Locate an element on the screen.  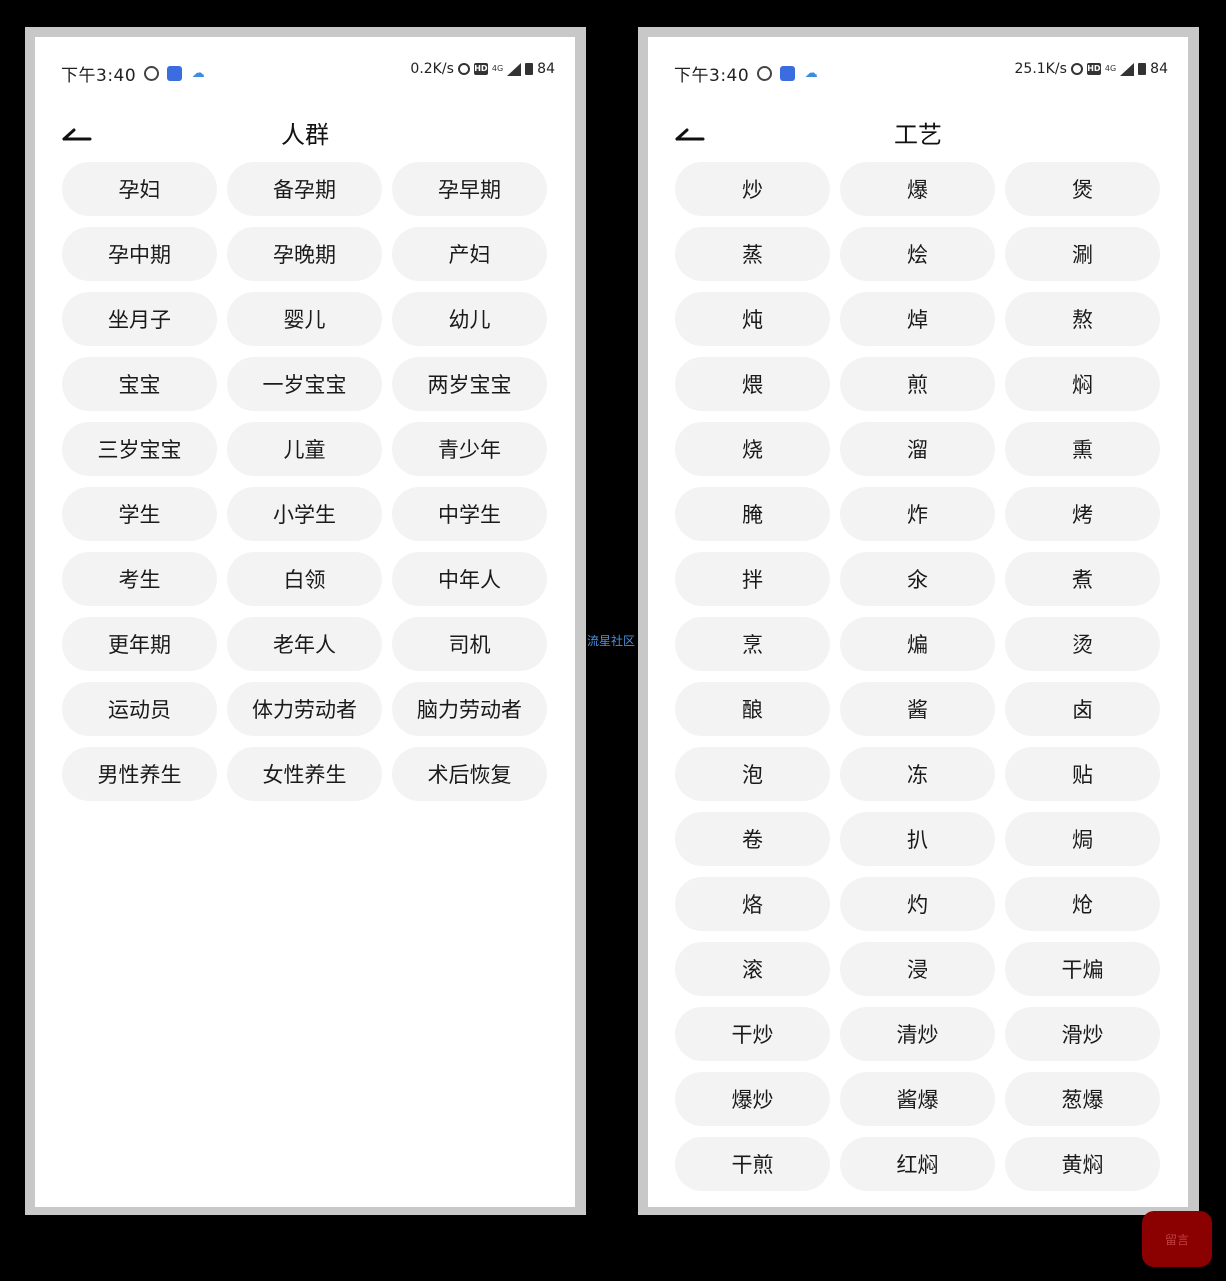
tag-button: 腌 is located at coordinates (752, 514).